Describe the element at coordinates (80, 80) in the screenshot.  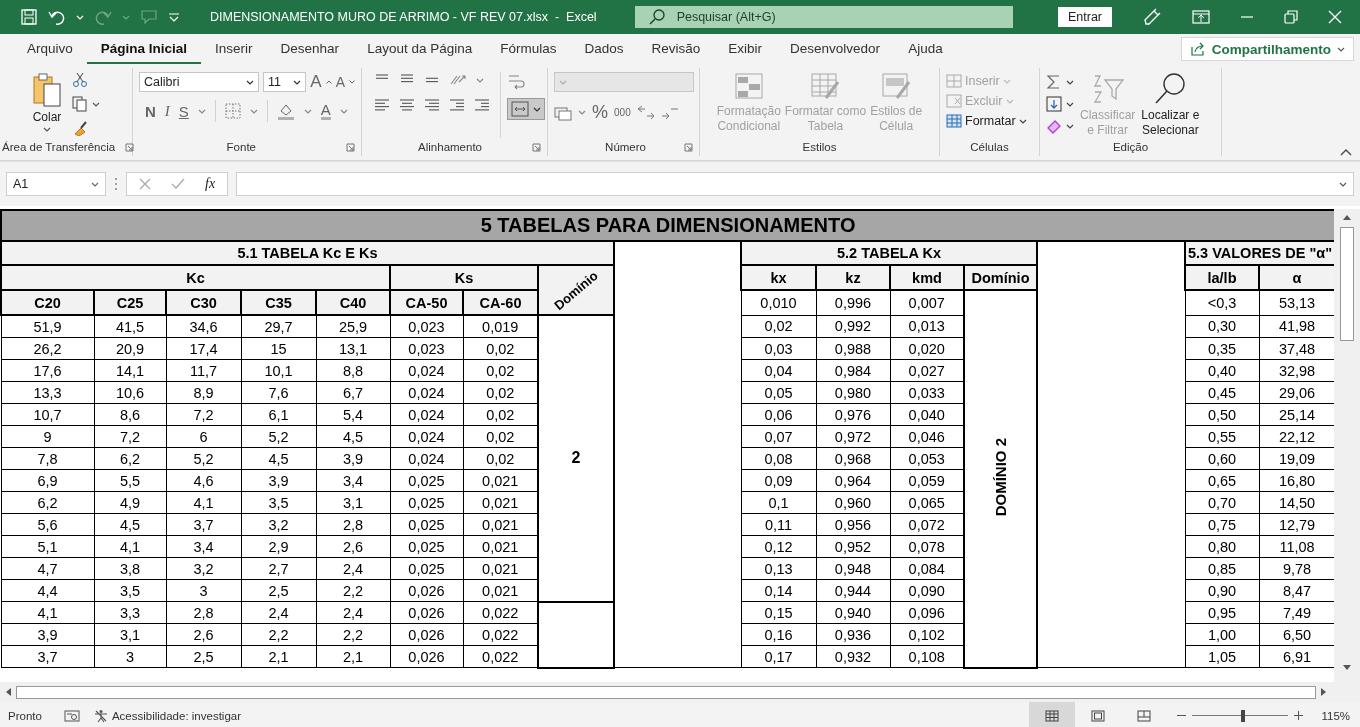
I see `scissors-icon` at that location.